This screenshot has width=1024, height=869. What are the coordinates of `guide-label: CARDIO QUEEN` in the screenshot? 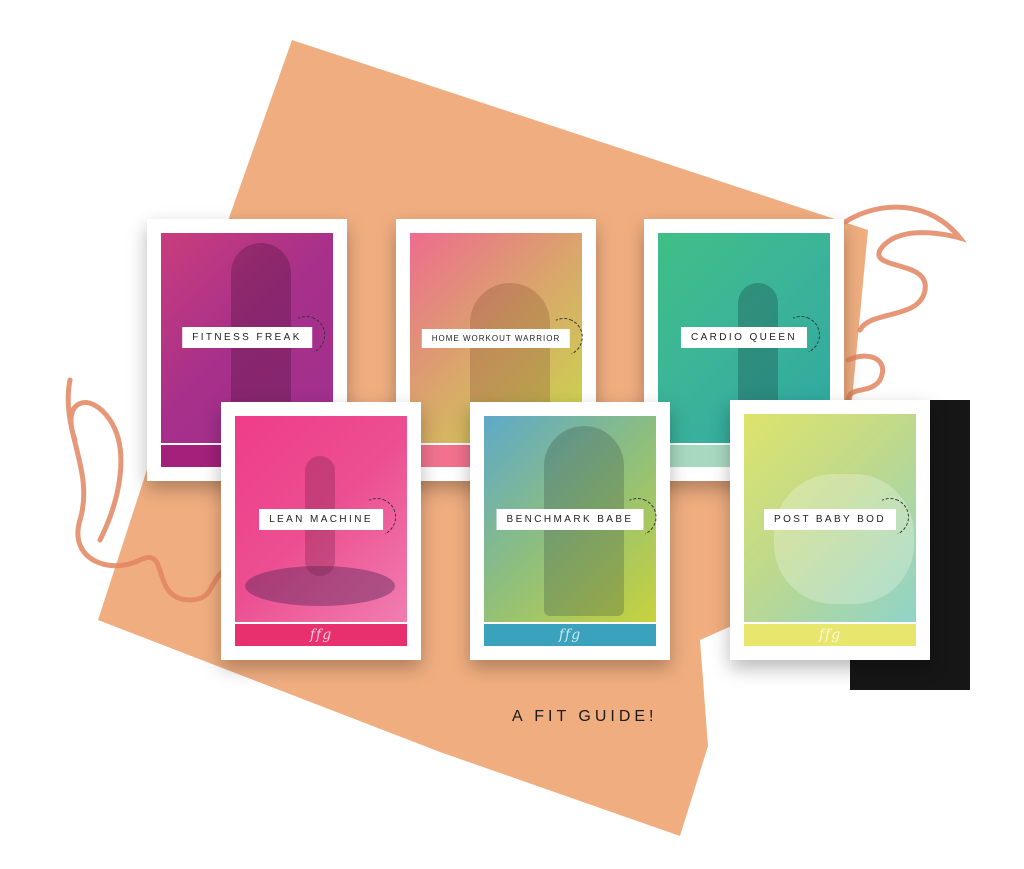 It's located at (753, 335).